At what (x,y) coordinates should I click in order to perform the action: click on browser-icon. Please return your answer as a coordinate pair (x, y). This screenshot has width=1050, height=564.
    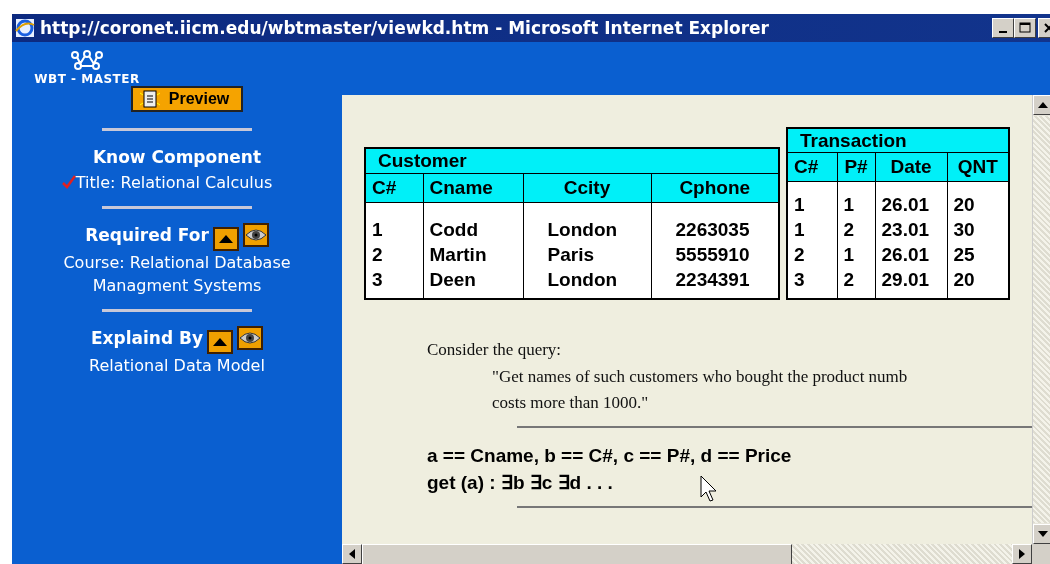
    Looking at the image, I should click on (25, 28).